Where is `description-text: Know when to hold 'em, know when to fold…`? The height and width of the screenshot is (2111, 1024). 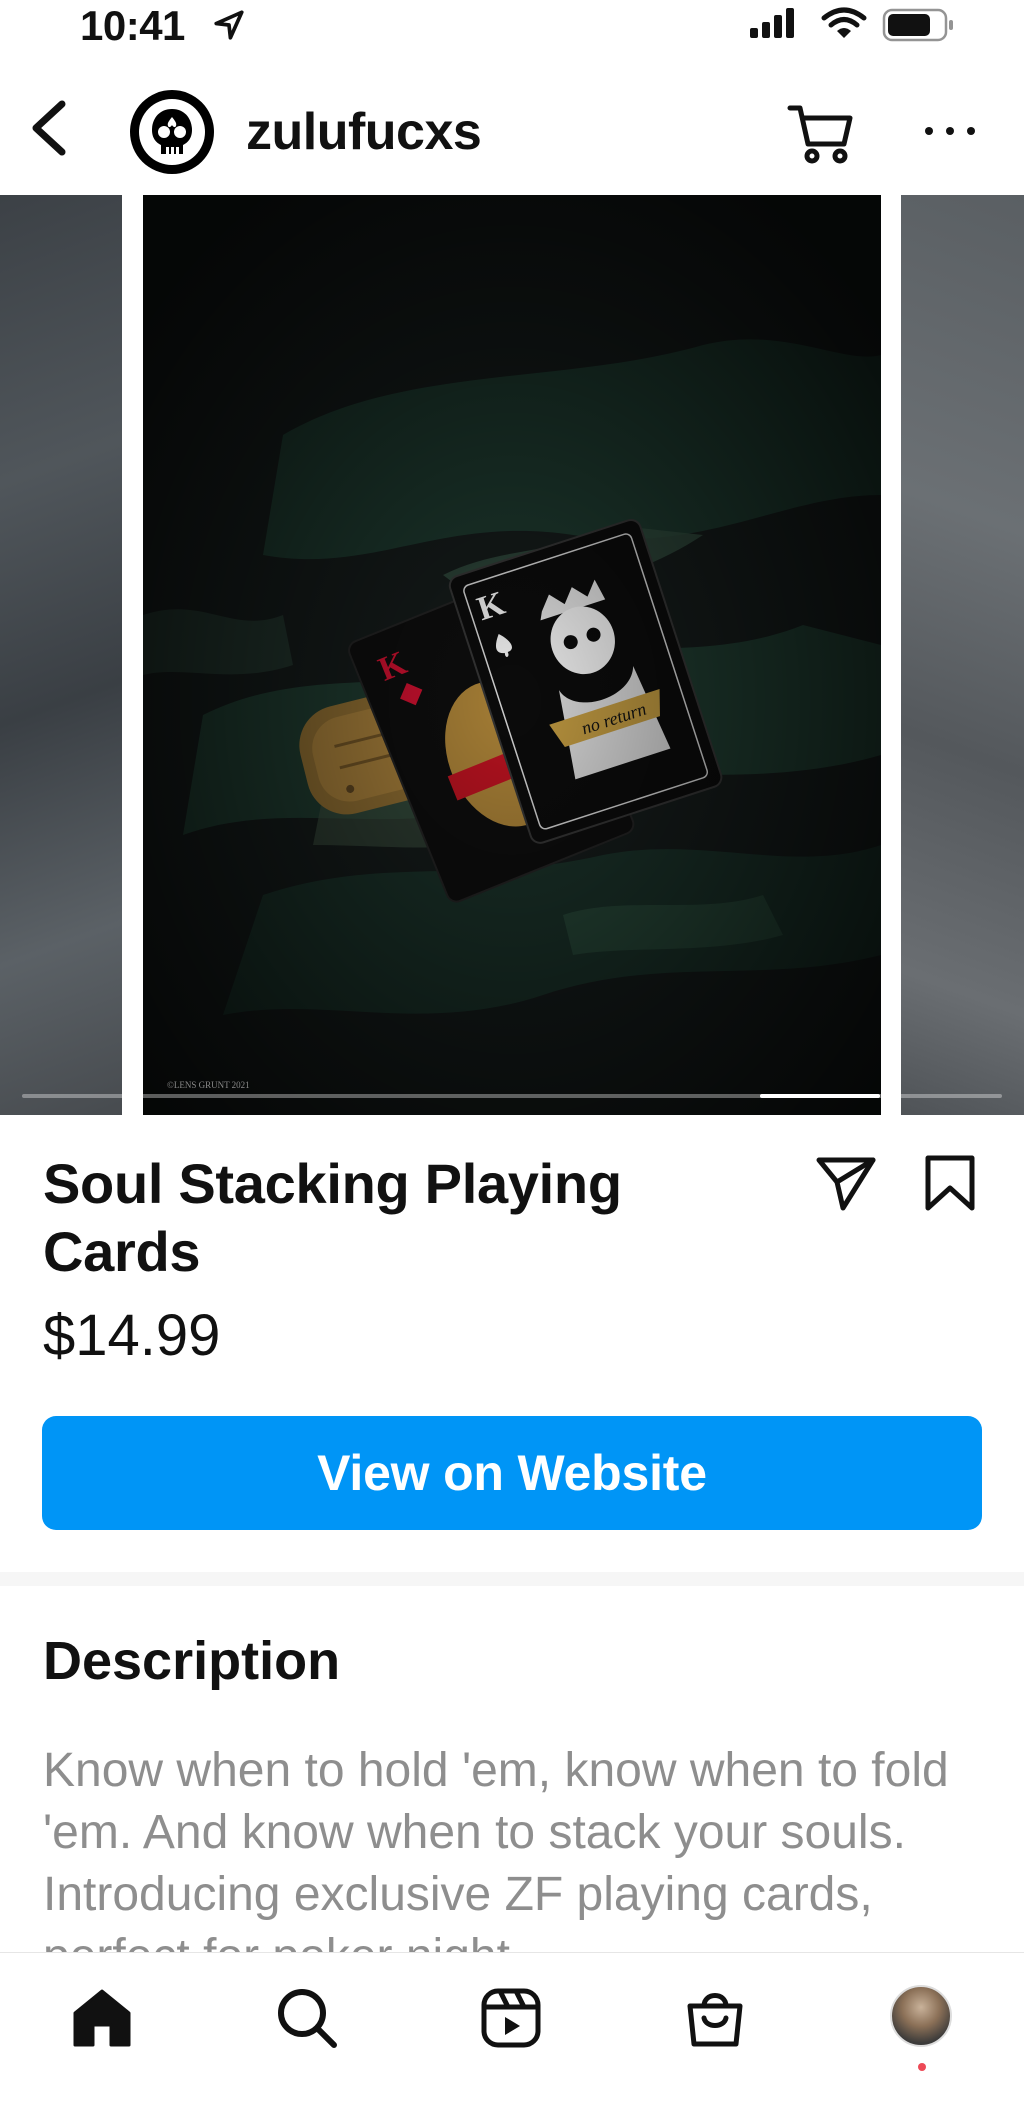
description-text: Know when to hold 'em, know when to fold… is located at coordinates (496, 1848).